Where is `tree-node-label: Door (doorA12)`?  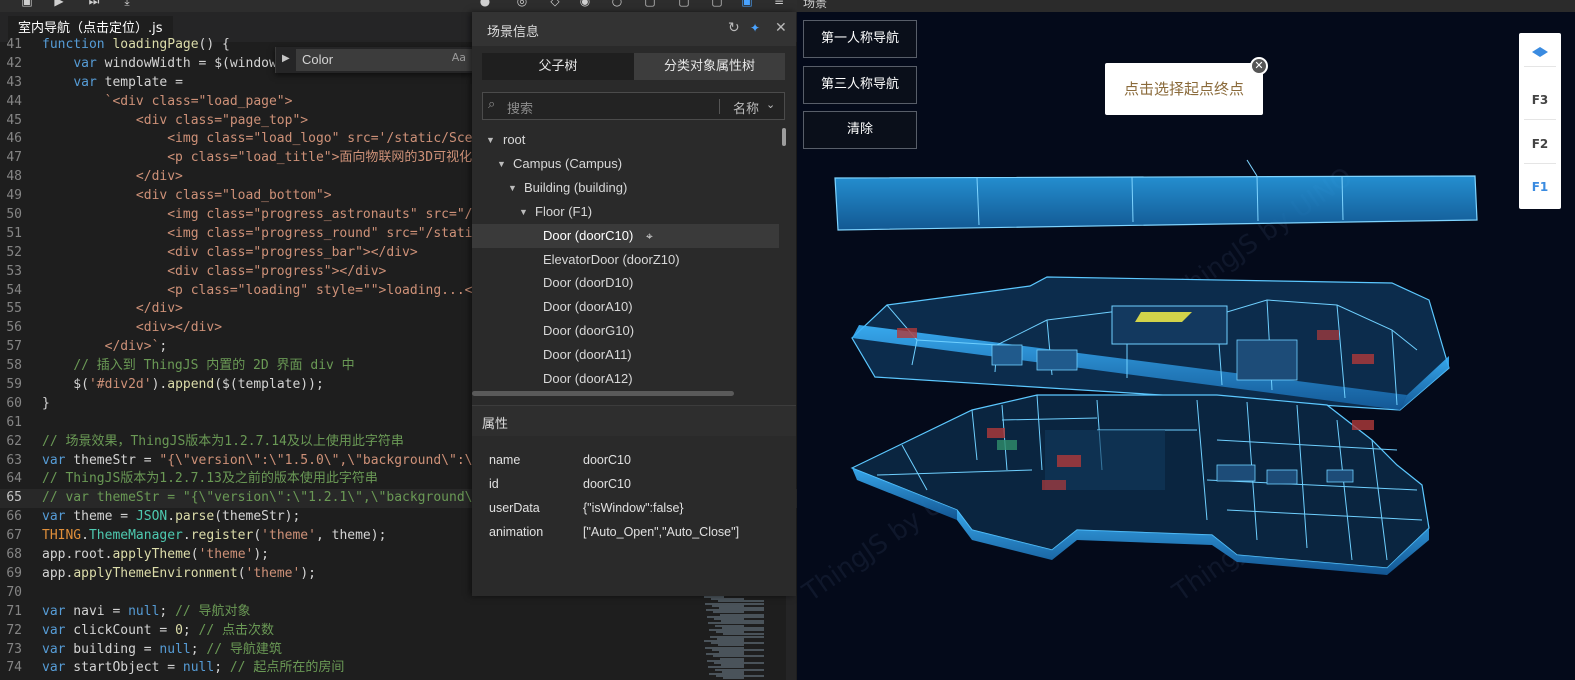 tree-node-label: Door (doorA12) is located at coordinates (588, 378).